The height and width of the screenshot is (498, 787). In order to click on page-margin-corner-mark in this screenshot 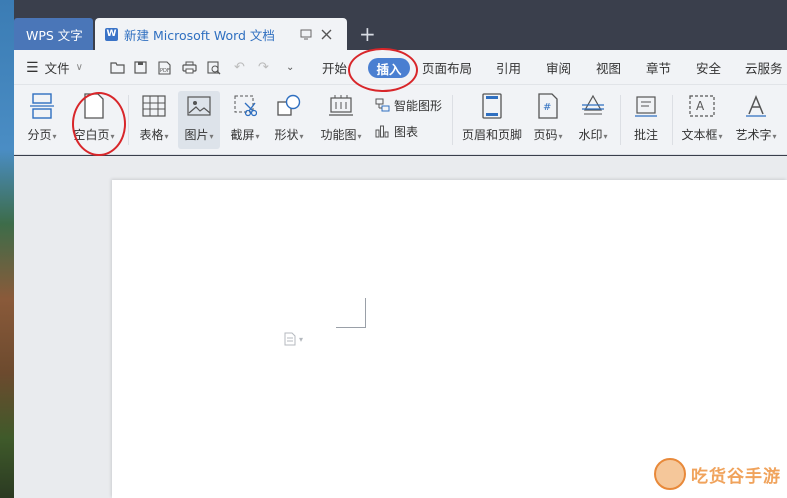, I will do `click(351, 313)`.